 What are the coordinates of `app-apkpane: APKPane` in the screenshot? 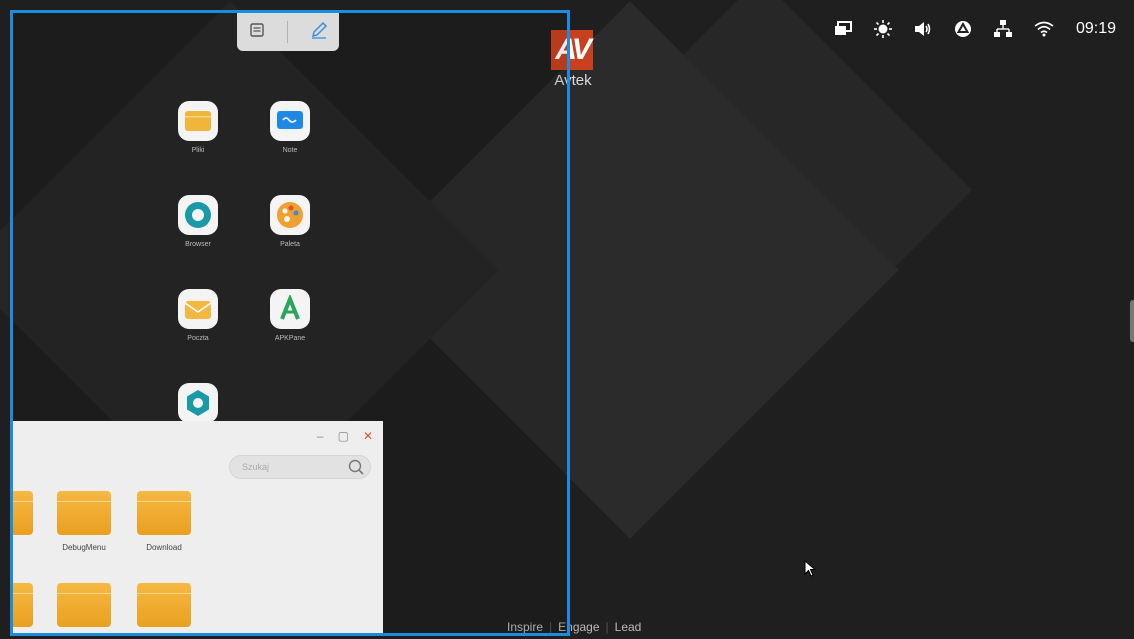 It's located at (290, 315).